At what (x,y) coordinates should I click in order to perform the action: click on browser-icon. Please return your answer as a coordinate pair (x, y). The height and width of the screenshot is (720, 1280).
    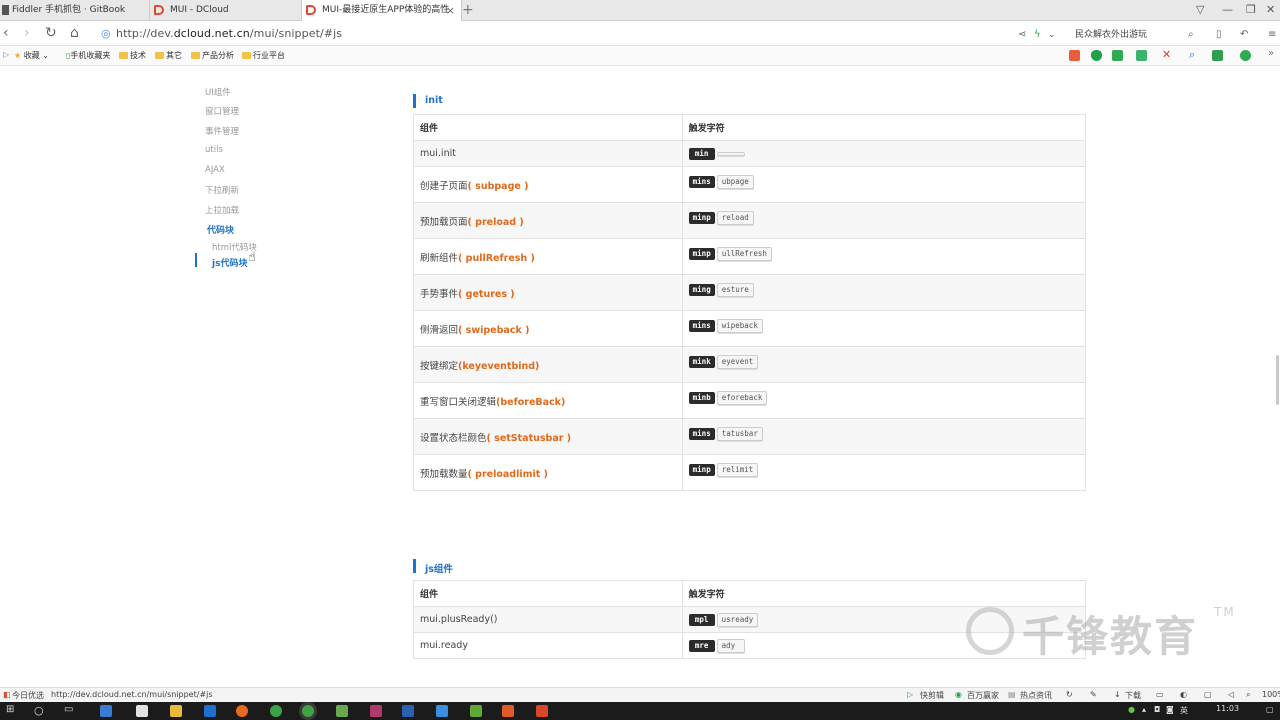
    Looking at the image, I should click on (308, 711).